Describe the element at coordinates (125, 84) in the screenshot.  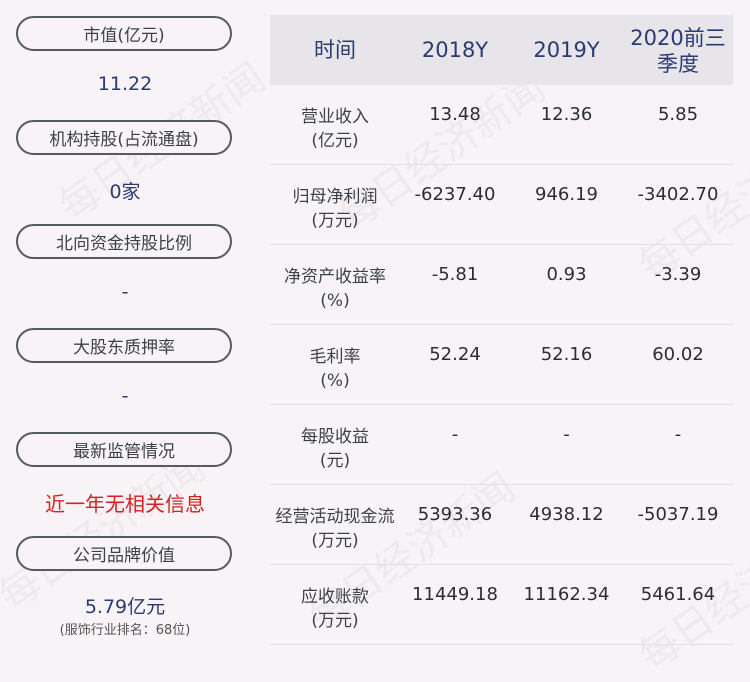
I see `market-cap-value: 11.22` at that location.